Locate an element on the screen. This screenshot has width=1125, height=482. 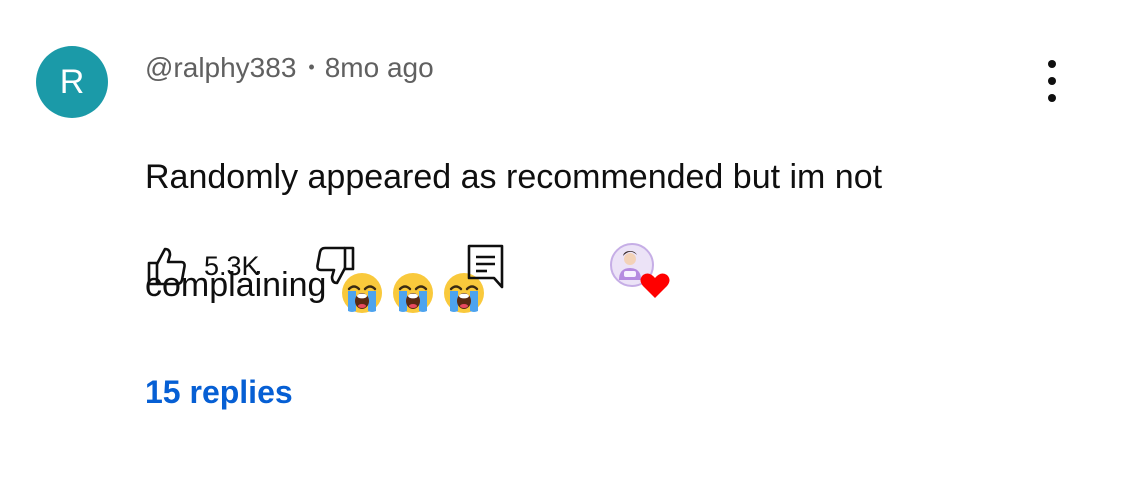
comment-actions: 5.3K is located at coordinates (562, 268).